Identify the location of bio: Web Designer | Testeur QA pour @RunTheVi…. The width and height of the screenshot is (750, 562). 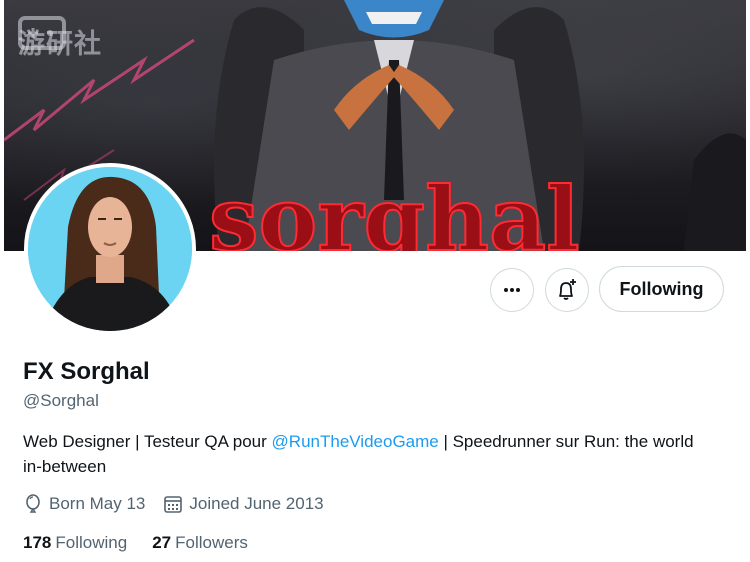
(368, 454).